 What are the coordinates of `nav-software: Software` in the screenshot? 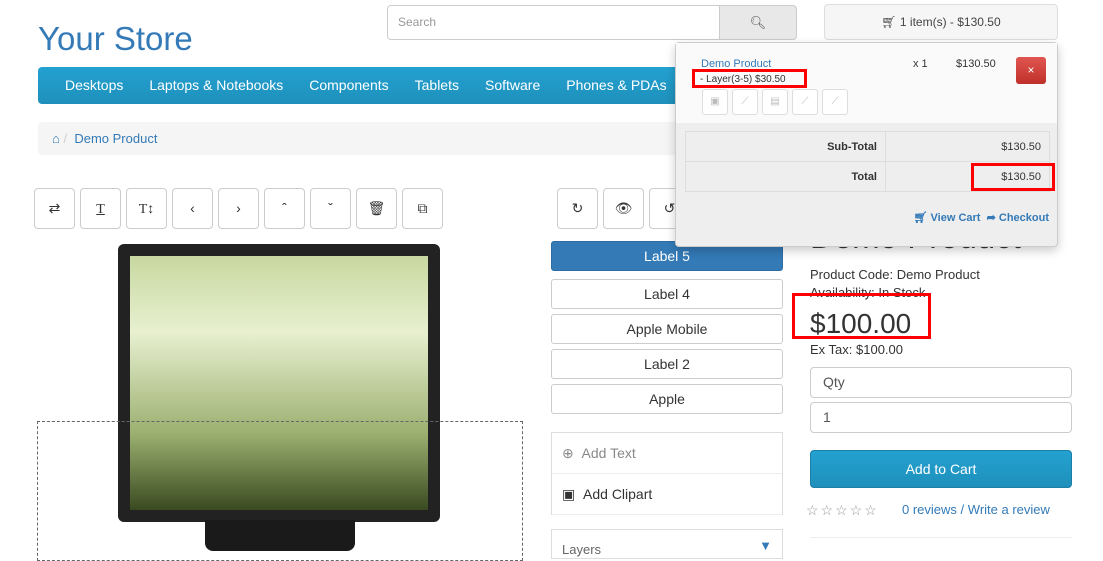 It's located at (512, 85).